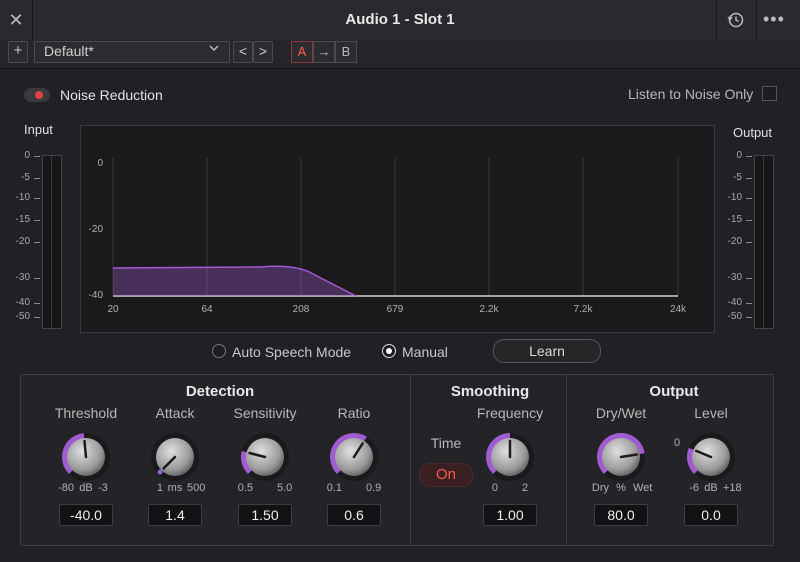 This screenshot has height=562, width=800. I want to click on dry-wet-label: Dry/Wet, so click(621, 413).